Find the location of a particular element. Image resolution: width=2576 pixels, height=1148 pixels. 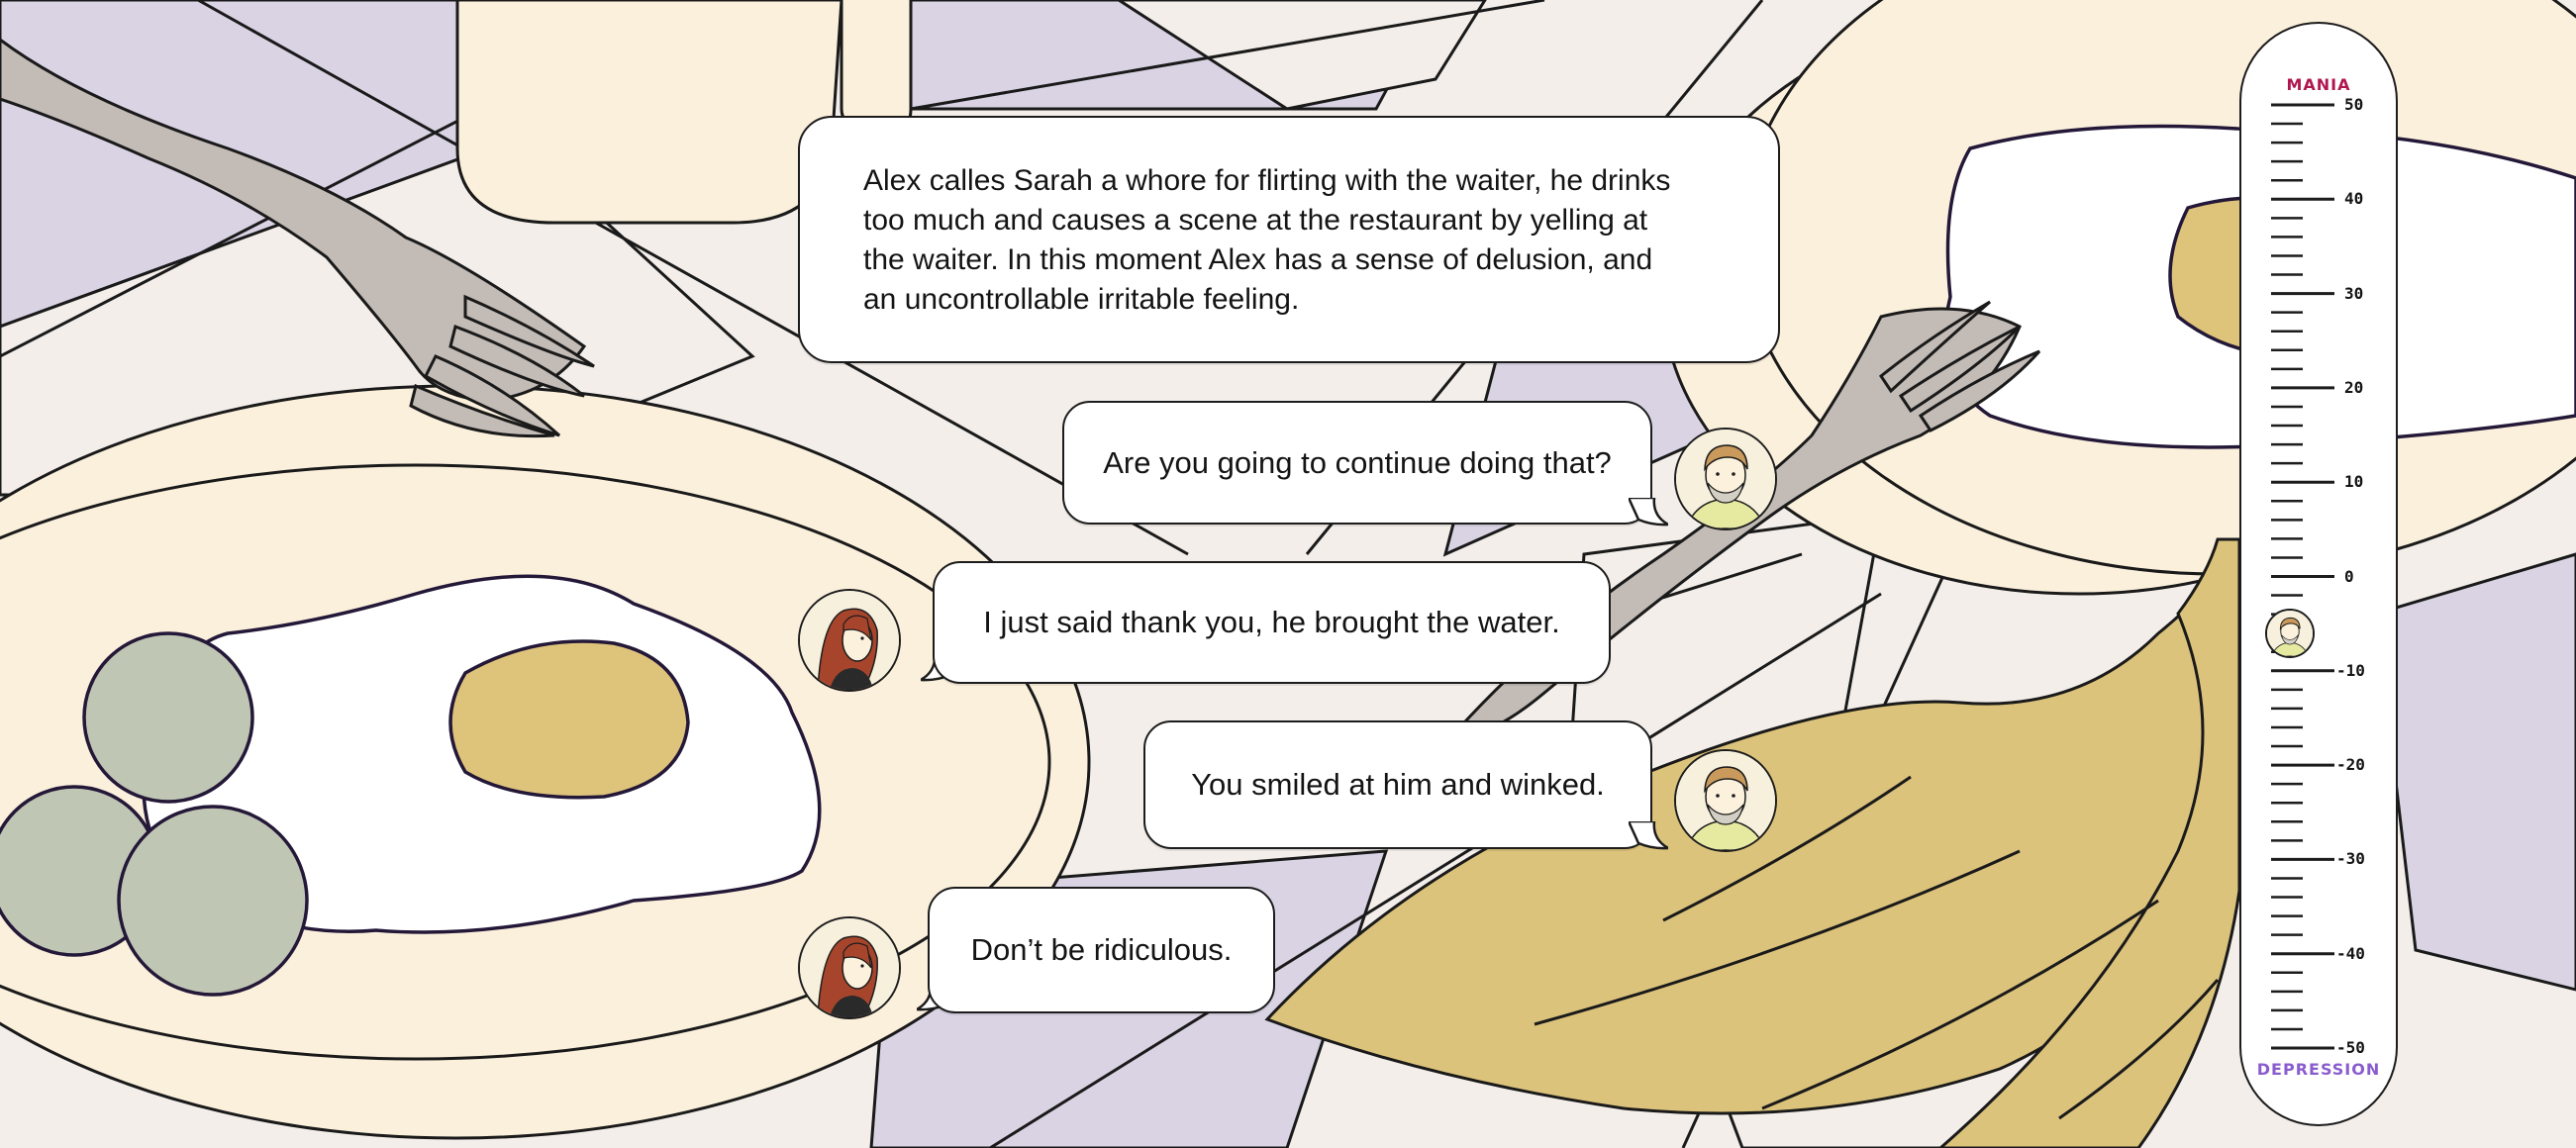

message-text: You smiled at him and winked. is located at coordinates (1398, 784).